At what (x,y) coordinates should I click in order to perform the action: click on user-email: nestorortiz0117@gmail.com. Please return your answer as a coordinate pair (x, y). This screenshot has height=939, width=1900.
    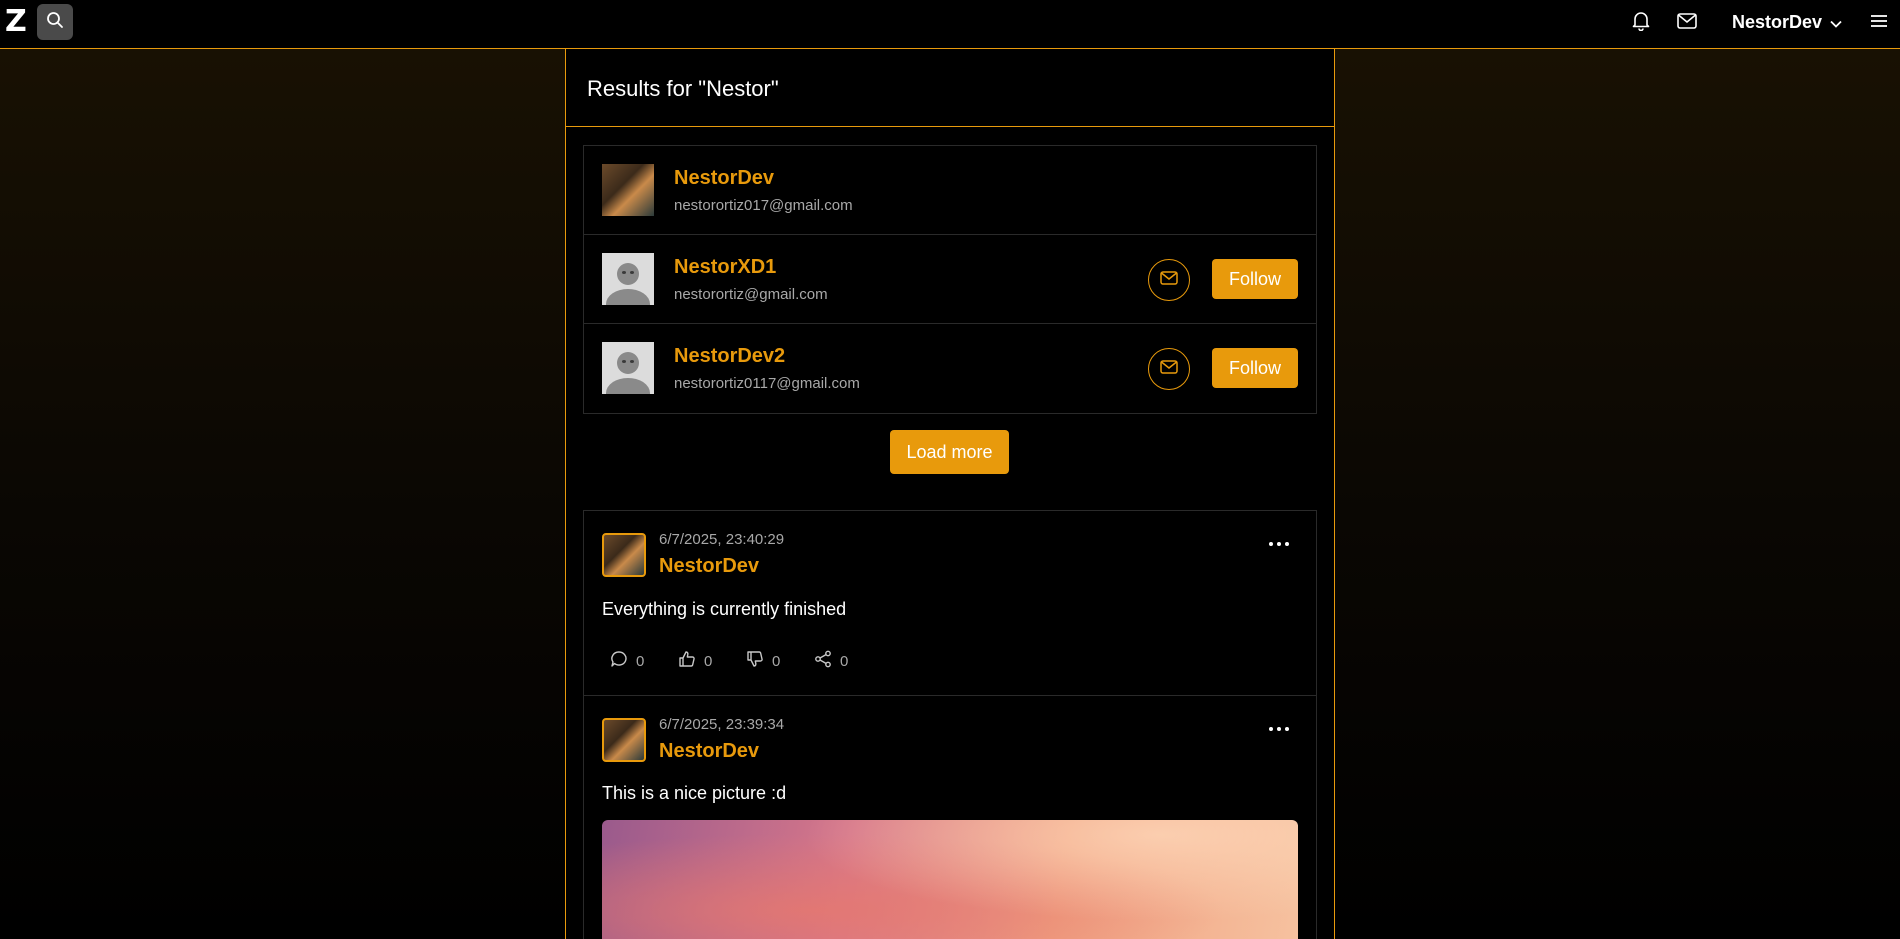
    Looking at the image, I should click on (767, 383).